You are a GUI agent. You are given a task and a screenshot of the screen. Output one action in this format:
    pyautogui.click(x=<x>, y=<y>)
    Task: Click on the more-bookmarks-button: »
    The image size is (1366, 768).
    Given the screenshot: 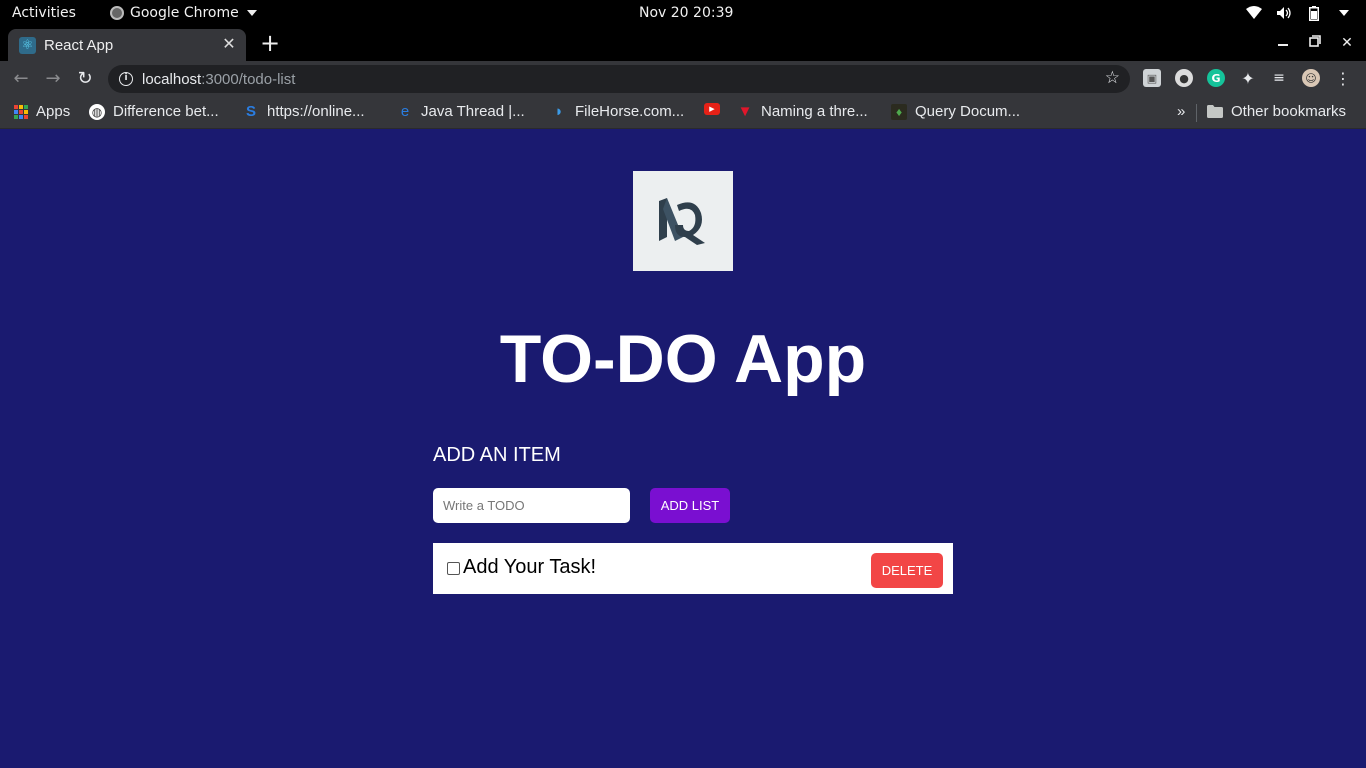 What is the action you would take?
    pyautogui.click(x=1181, y=111)
    